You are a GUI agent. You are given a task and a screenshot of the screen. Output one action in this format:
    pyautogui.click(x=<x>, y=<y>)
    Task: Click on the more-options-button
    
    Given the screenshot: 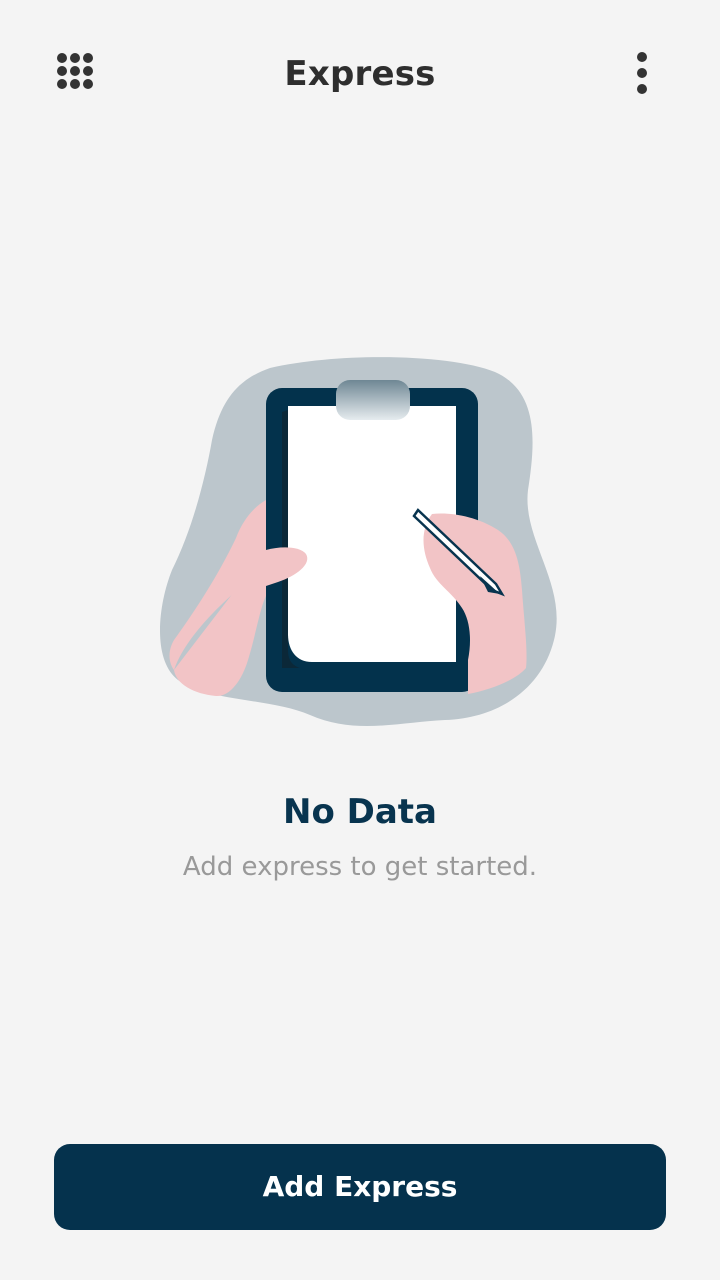 What is the action you would take?
    pyautogui.click(x=642, y=74)
    